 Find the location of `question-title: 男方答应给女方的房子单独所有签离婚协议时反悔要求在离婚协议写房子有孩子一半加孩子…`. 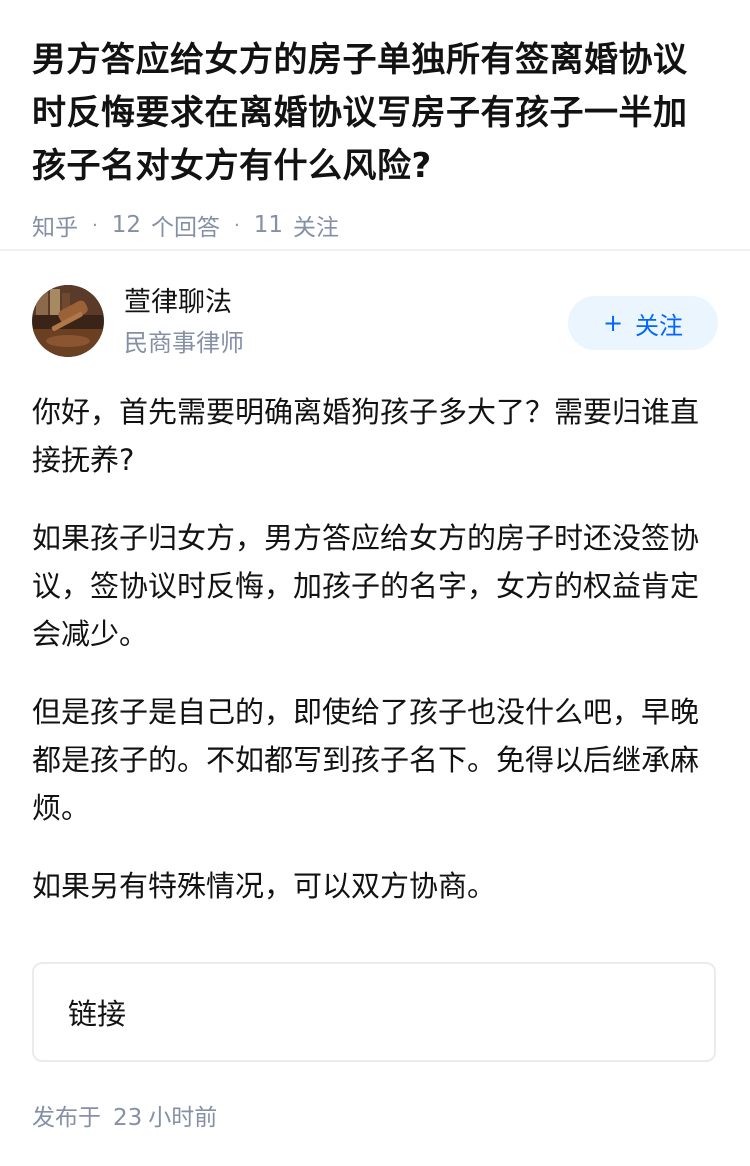

question-title: 男方答应给女方的房子单独所有签离婚协议时反悔要求在离婚协议写房子有孩子一半加孩子… is located at coordinates (375, 113).